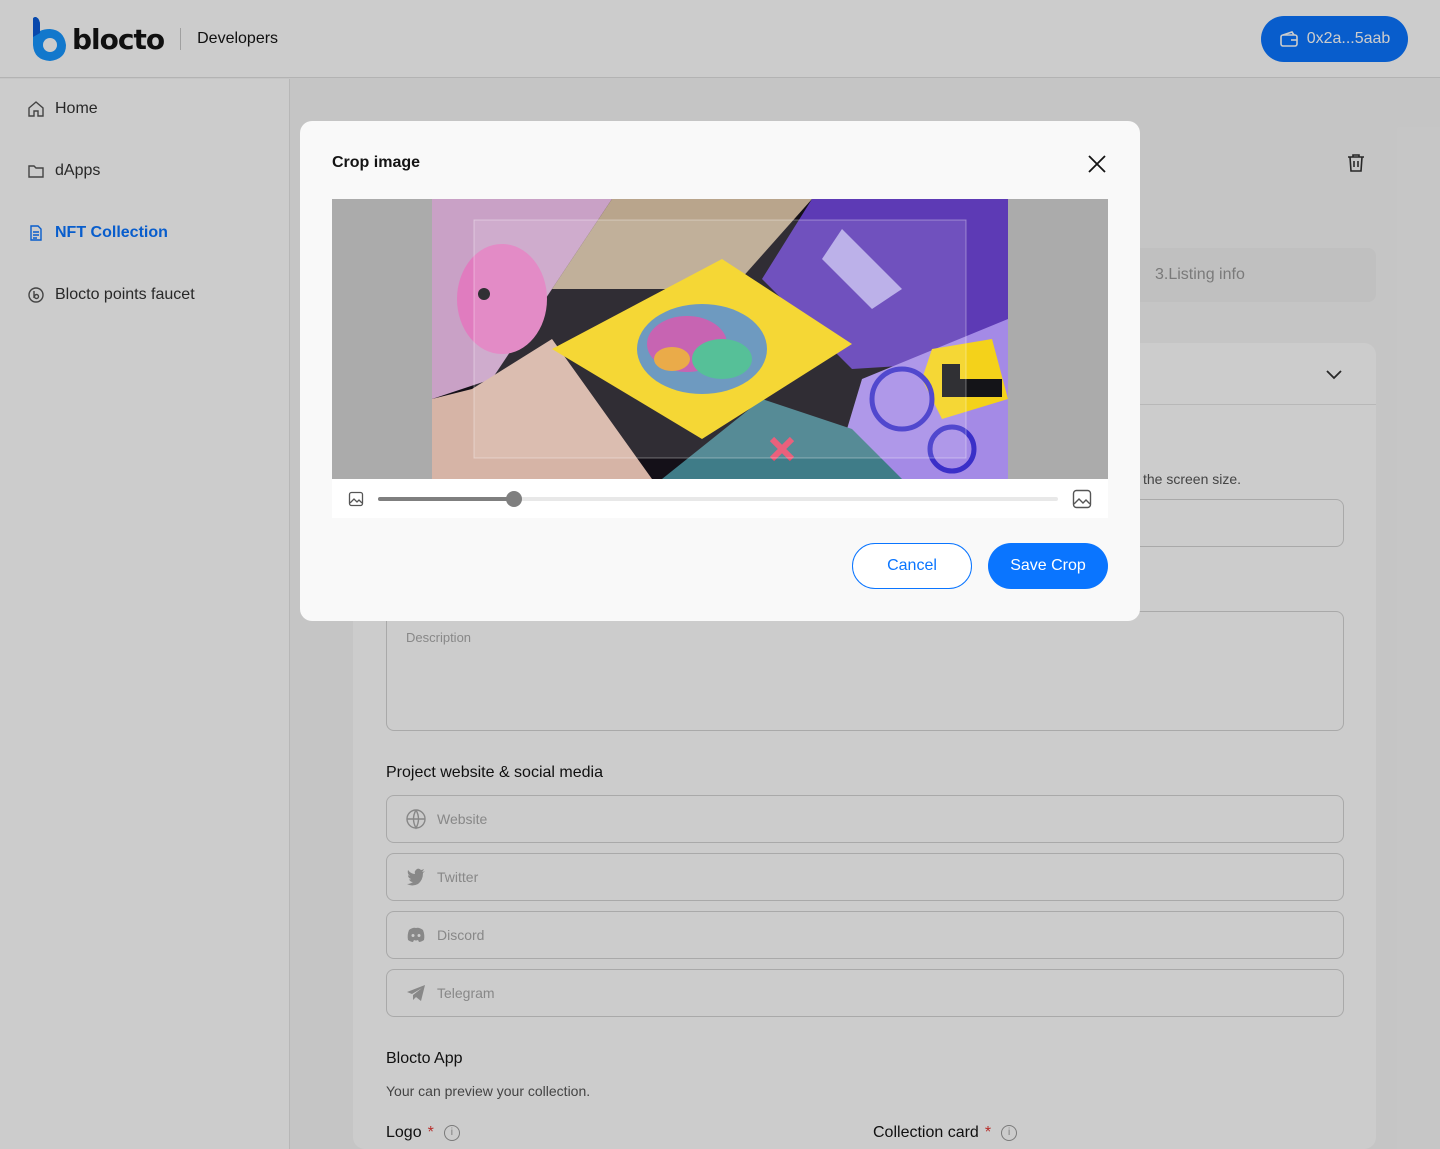 The width and height of the screenshot is (1440, 1149). I want to click on crop-area, so click(720, 339).